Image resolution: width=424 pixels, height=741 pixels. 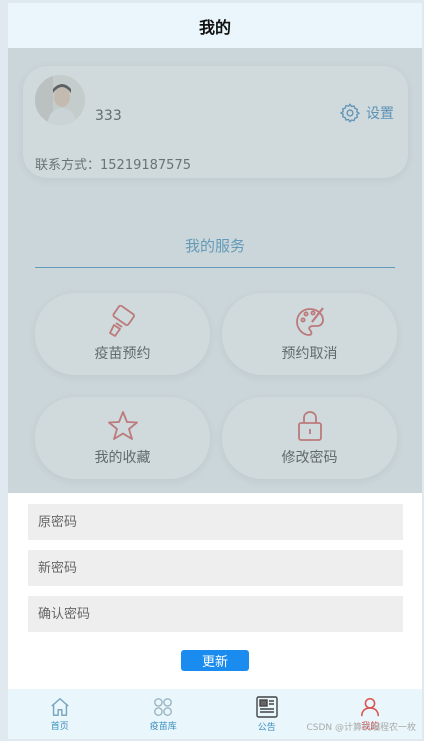 I want to click on user-icon, so click(x=370, y=707).